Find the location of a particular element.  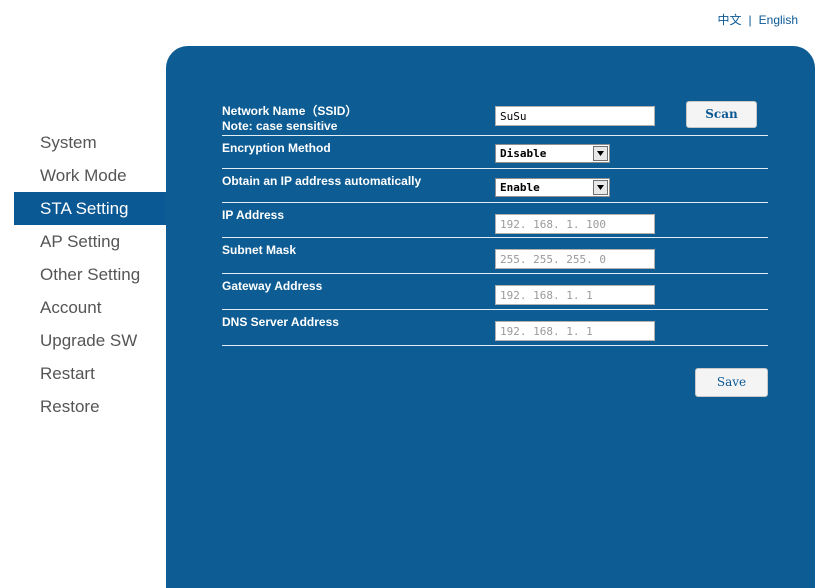

sidebar-item-restore: Restore is located at coordinates (83, 406).